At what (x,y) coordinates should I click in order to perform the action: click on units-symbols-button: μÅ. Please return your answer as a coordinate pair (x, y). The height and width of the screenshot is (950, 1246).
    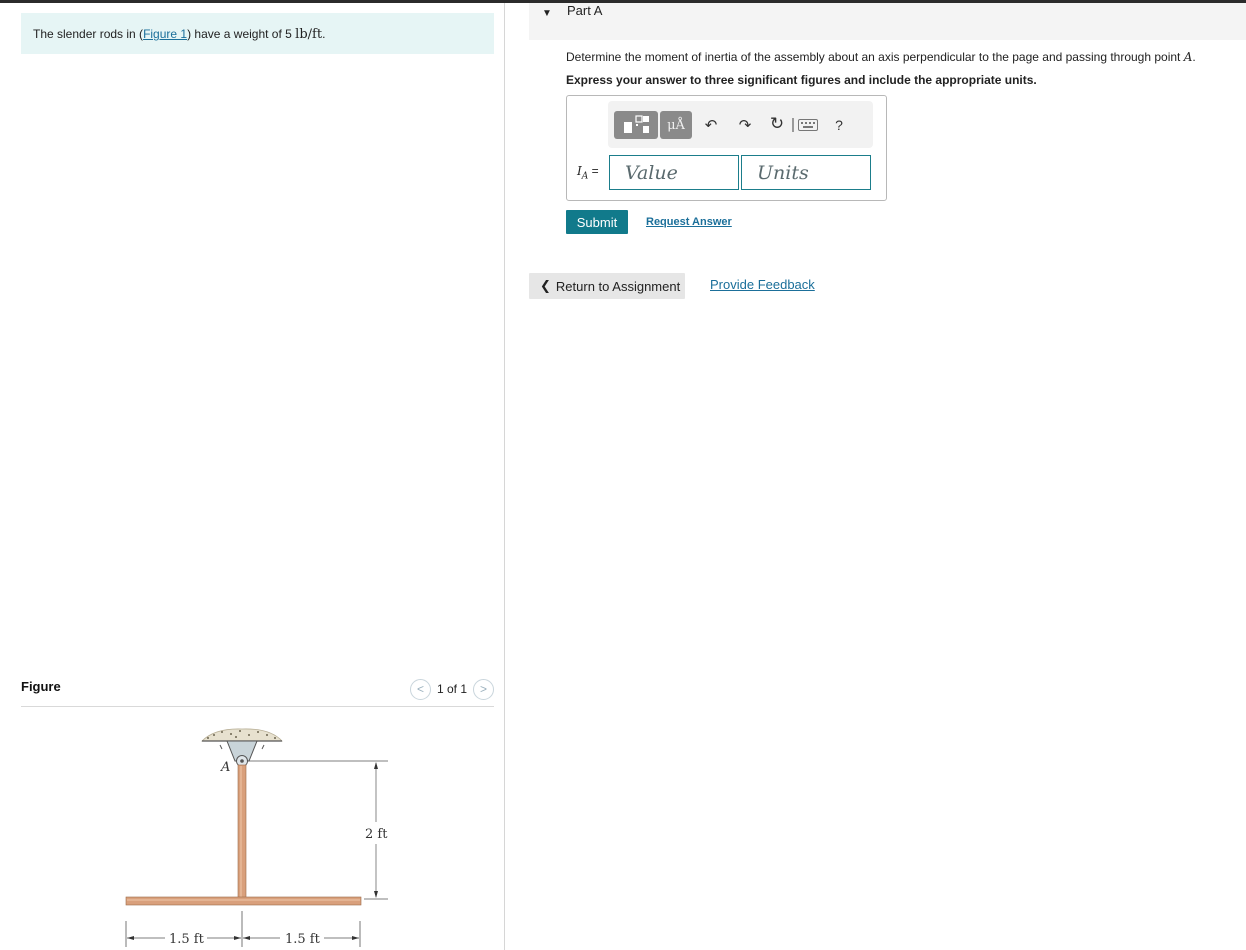
    Looking at the image, I should click on (676, 125).